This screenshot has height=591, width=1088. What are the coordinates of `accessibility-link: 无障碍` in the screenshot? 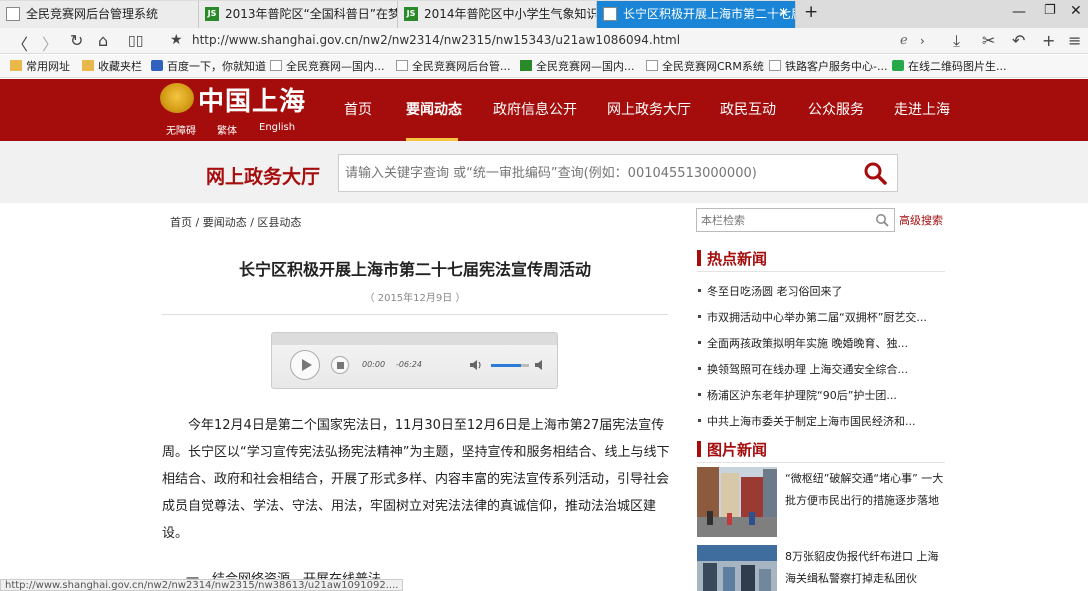 It's located at (181, 129).